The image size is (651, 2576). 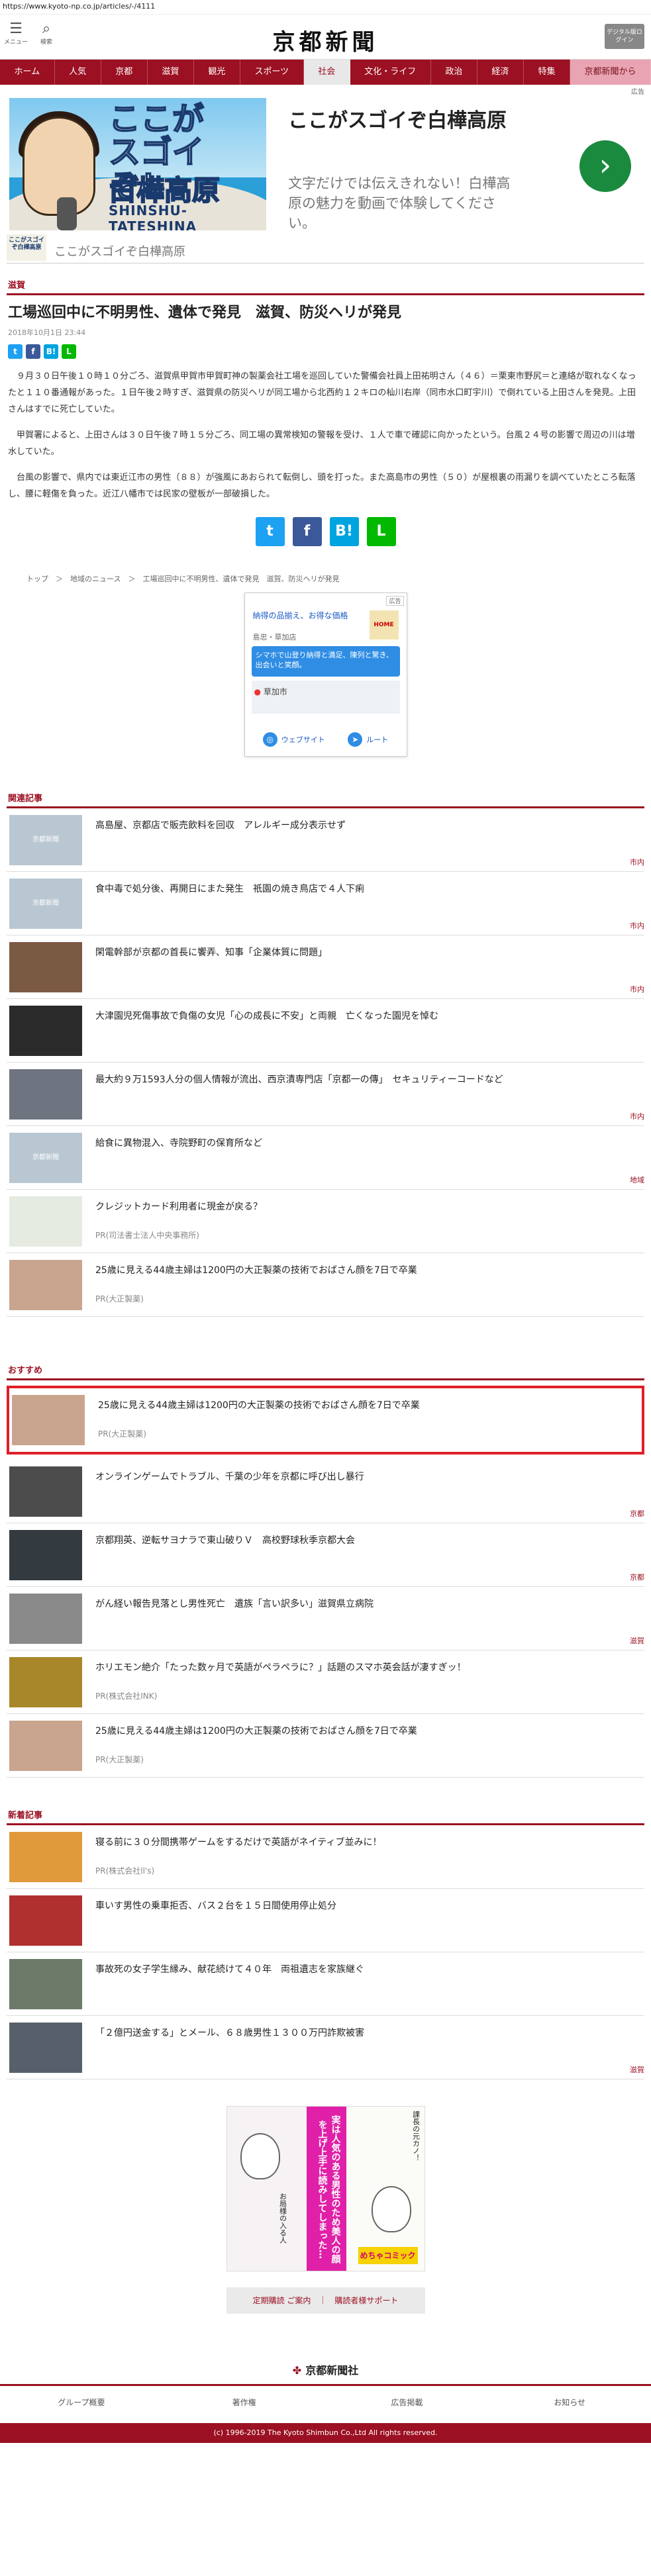 What do you see at coordinates (367, 952) in the screenshot?
I see `list-item-title: 閑電幹部が京都の首長に饗弄、知事「企業体質に問題」` at bounding box center [367, 952].